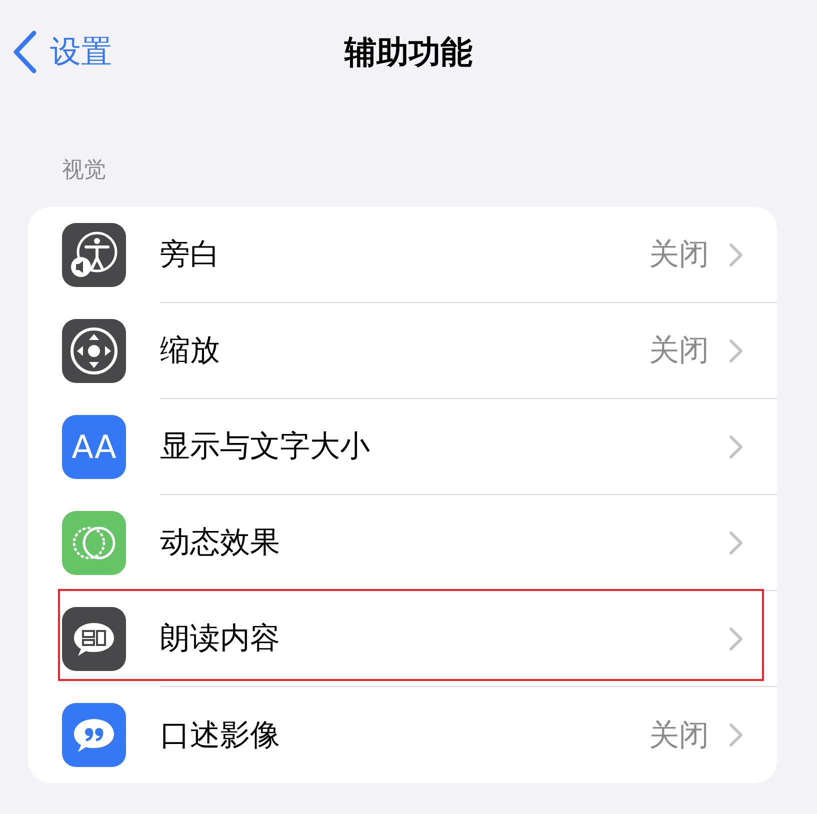  Describe the element at coordinates (94, 447) in the screenshot. I see `text-size-icon: AA` at that location.